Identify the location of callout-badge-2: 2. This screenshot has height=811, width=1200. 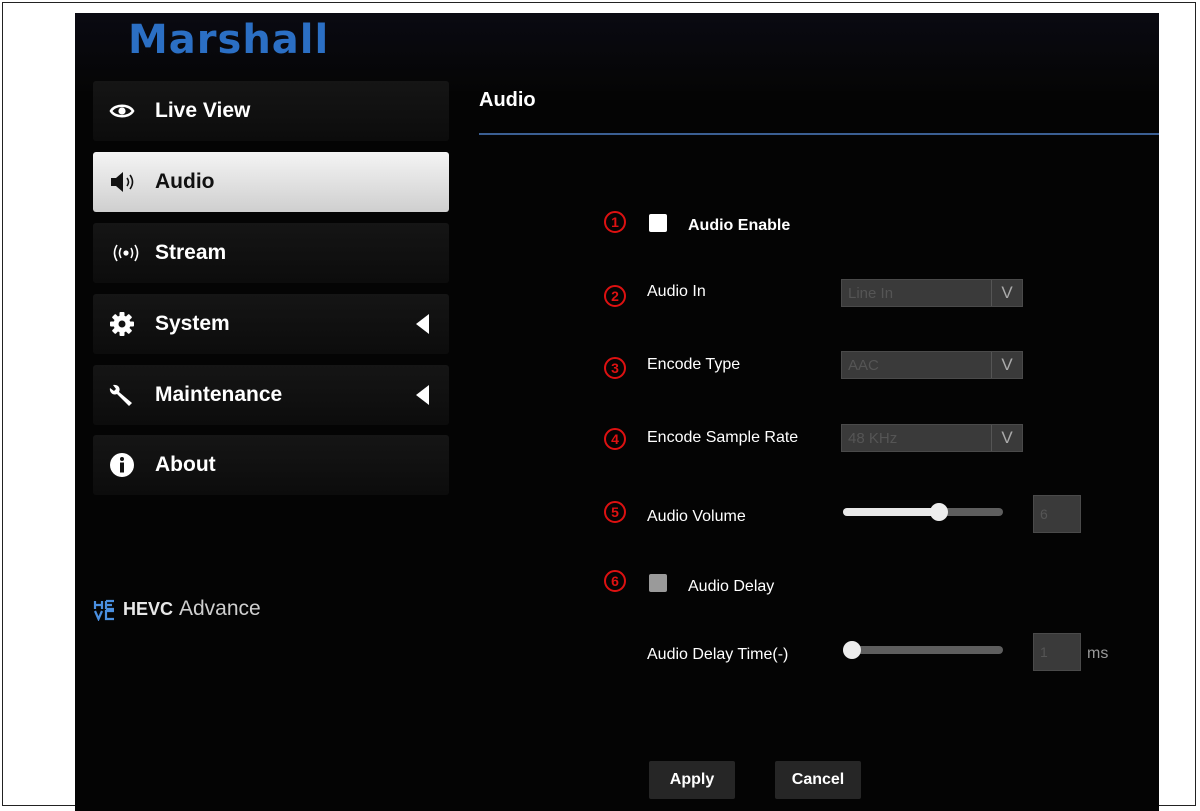
(615, 296).